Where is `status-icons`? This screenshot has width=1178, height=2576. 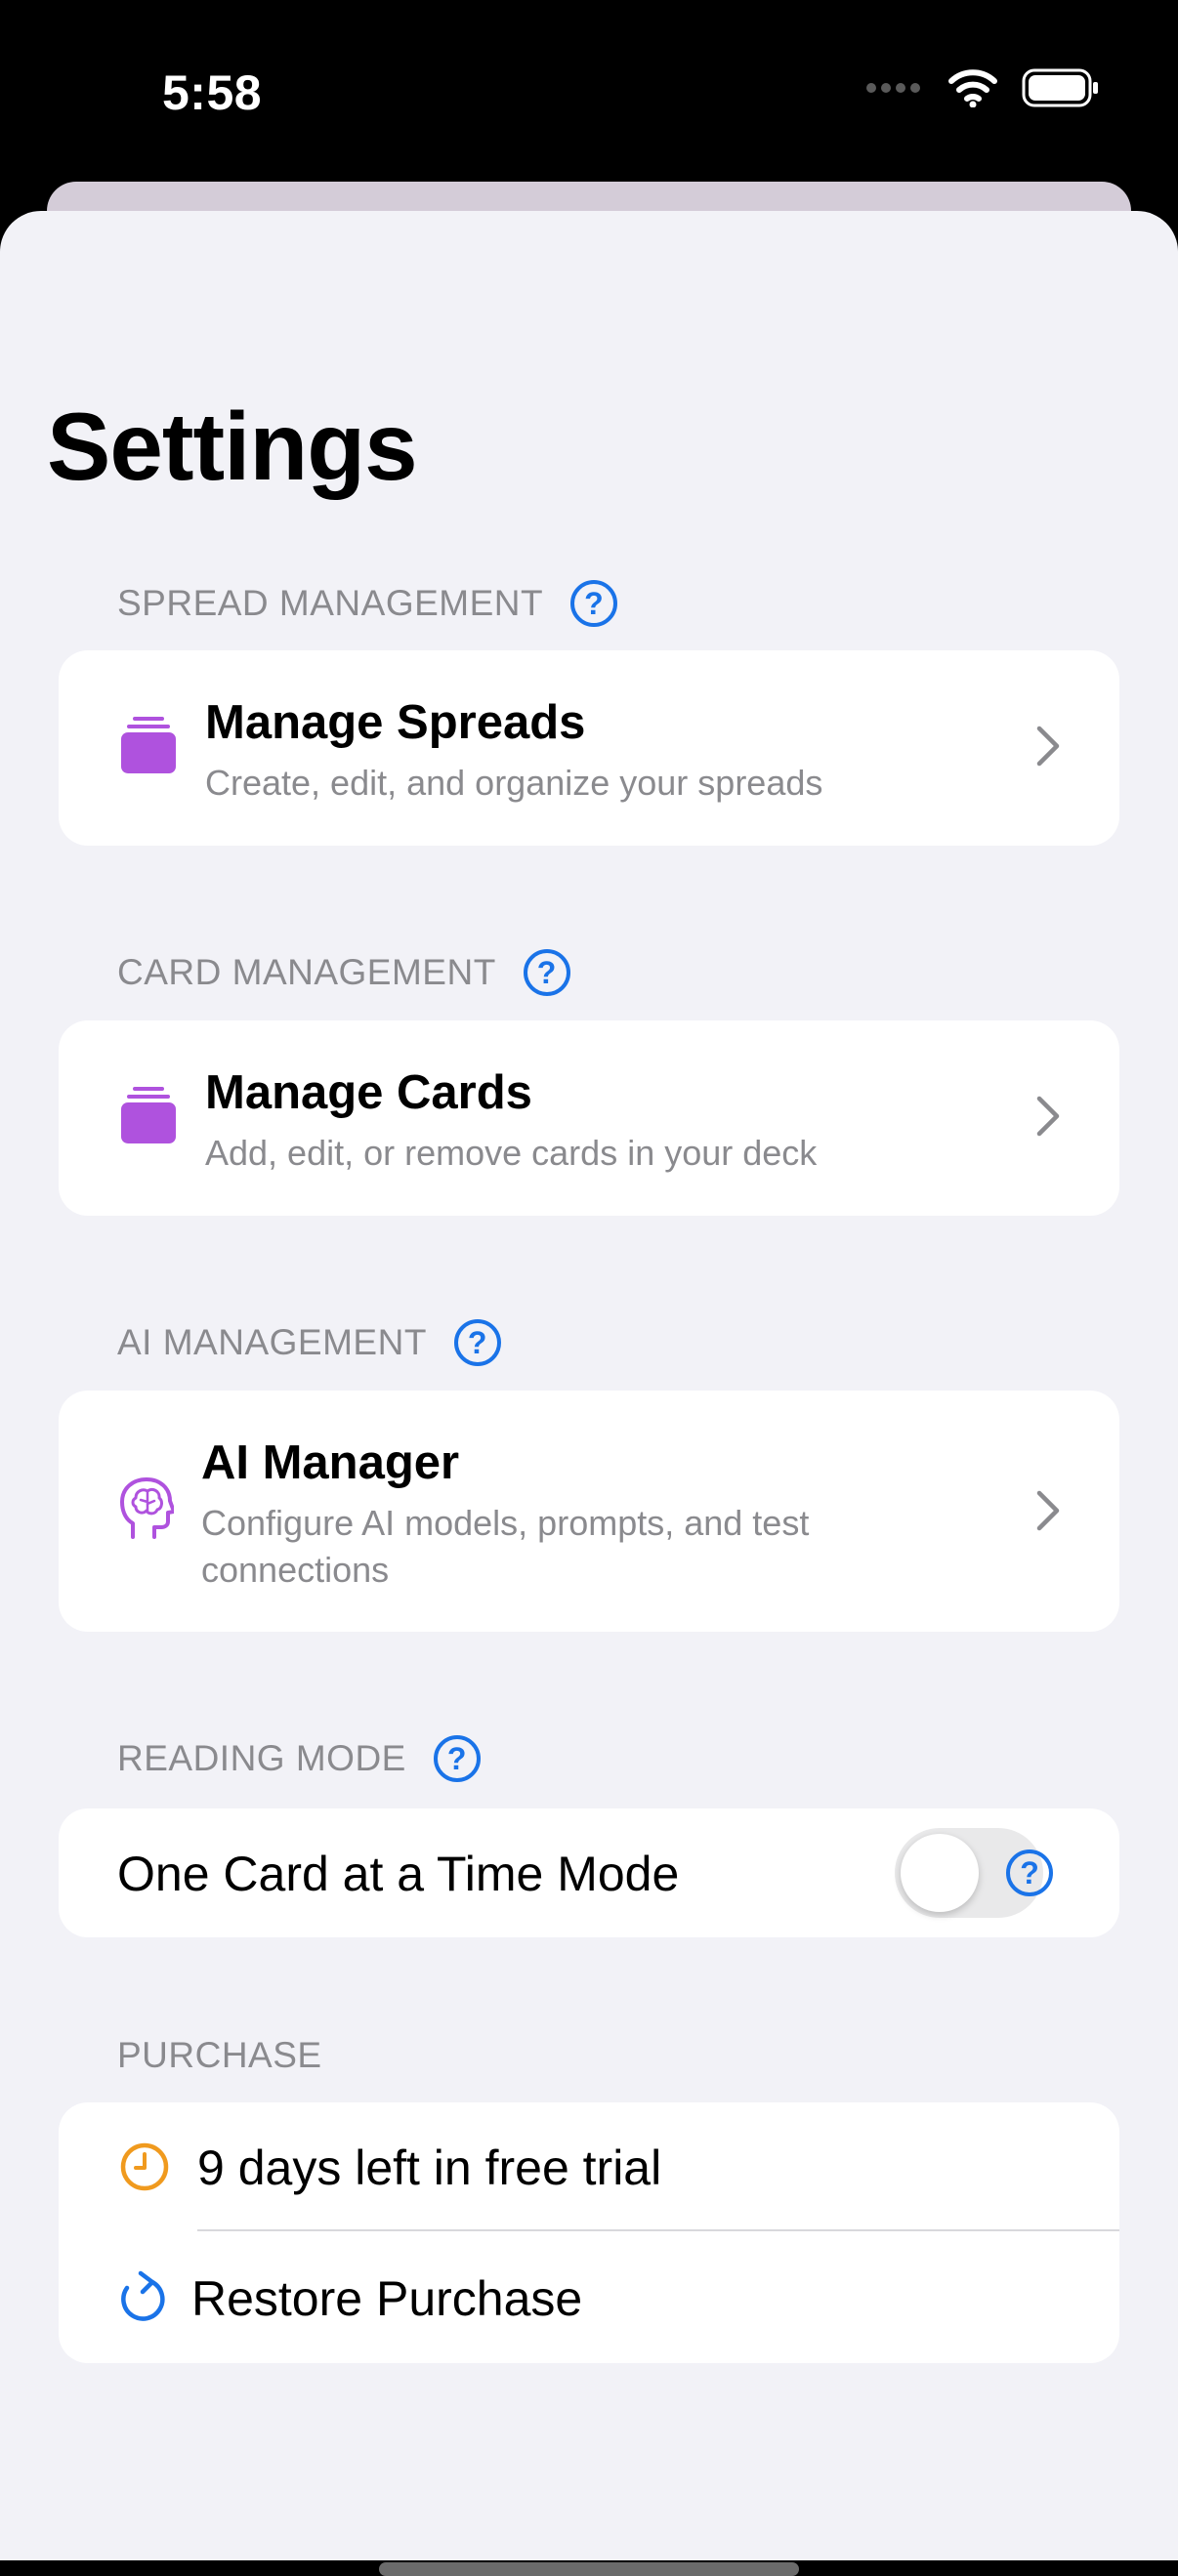 status-icons is located at coordinates (982, 90).